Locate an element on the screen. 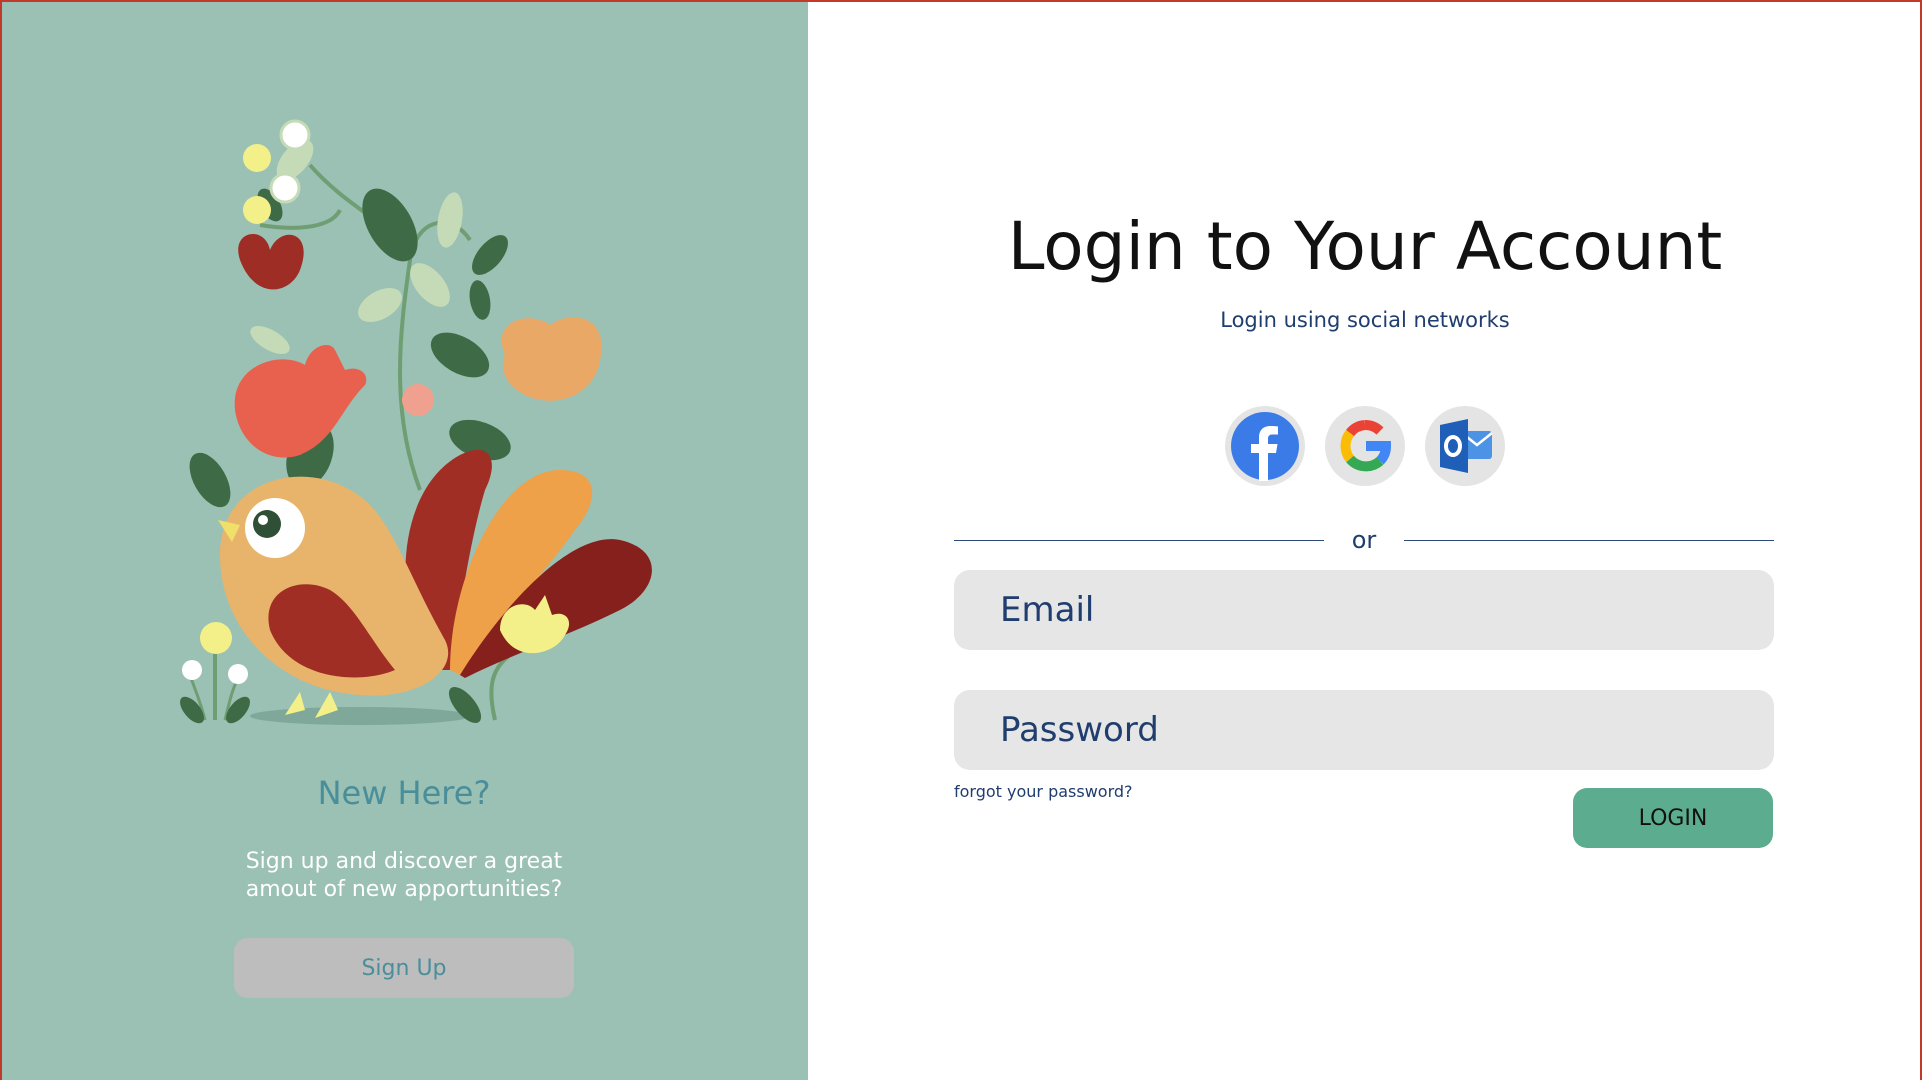  signup-description-line2: amout of new apportunities? is located at coordinates (404, 889).